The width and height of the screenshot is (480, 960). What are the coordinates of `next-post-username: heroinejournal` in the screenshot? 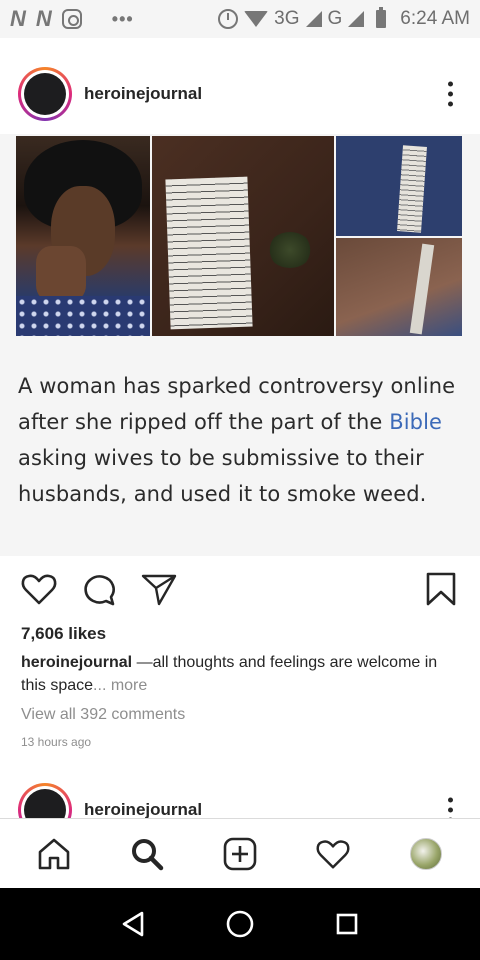 It's located at (143, 810).